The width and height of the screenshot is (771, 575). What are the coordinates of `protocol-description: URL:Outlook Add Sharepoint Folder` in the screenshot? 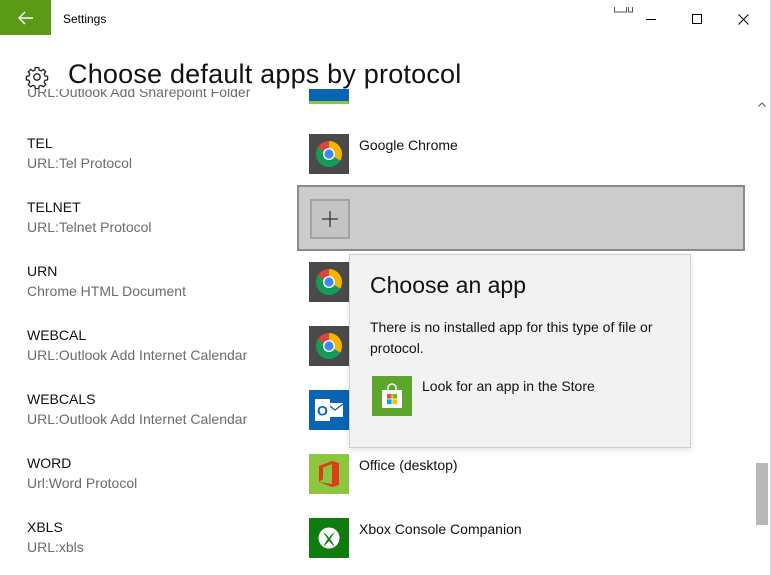 It's located at (139, 94).